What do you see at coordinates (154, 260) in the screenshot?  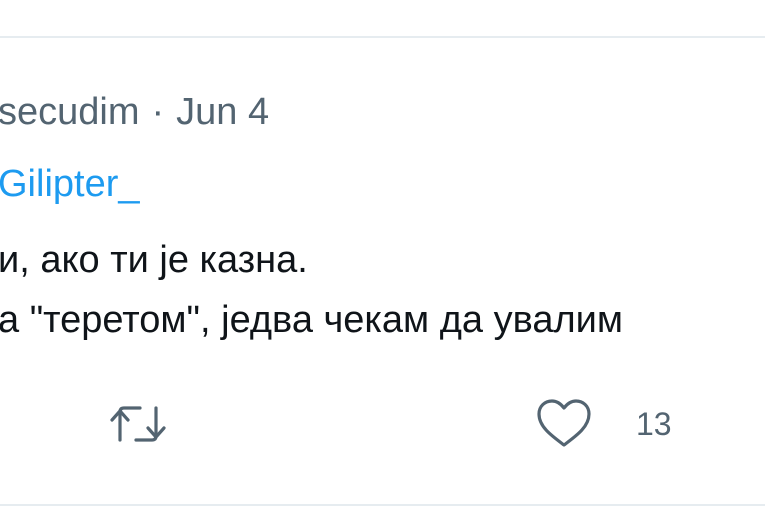 I see `tweet-text-line-1: и, ако ти је казна.` at bounding box center [154, 260].